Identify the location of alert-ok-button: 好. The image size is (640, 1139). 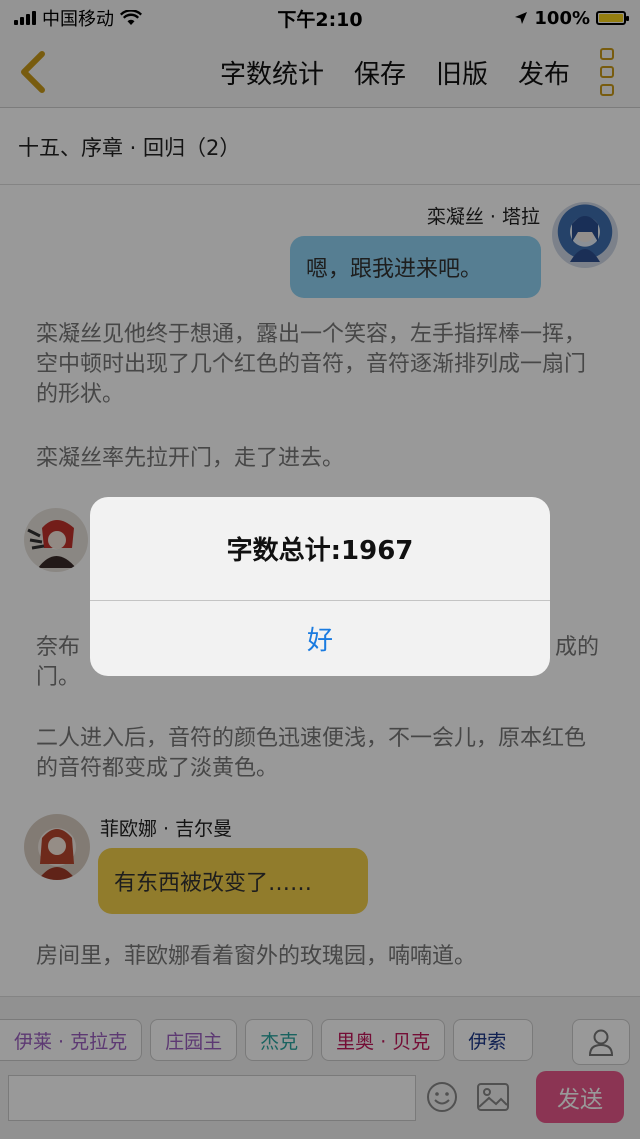
(320, 638).